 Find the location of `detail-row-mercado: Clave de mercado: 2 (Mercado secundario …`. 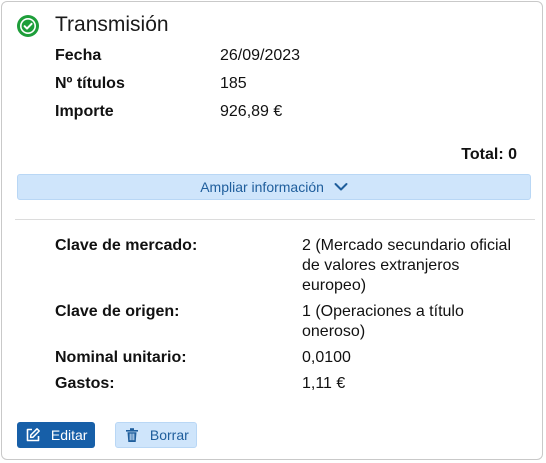

detail-row-mercado: Clave de mercado: 2 (Mercado secundario … is located at coordinates (290, 266).